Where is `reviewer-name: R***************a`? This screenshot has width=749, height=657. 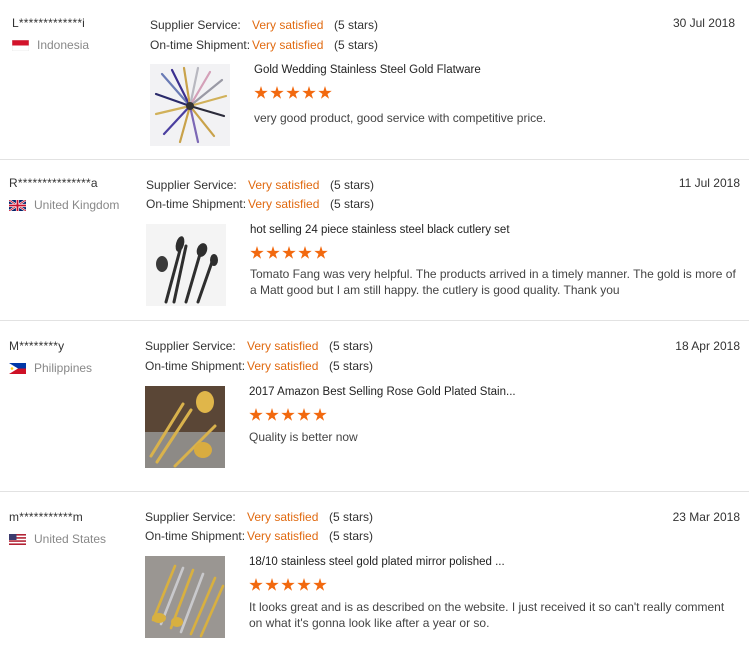 reviewer-name: R***************a is located at coordinates (53, 183).